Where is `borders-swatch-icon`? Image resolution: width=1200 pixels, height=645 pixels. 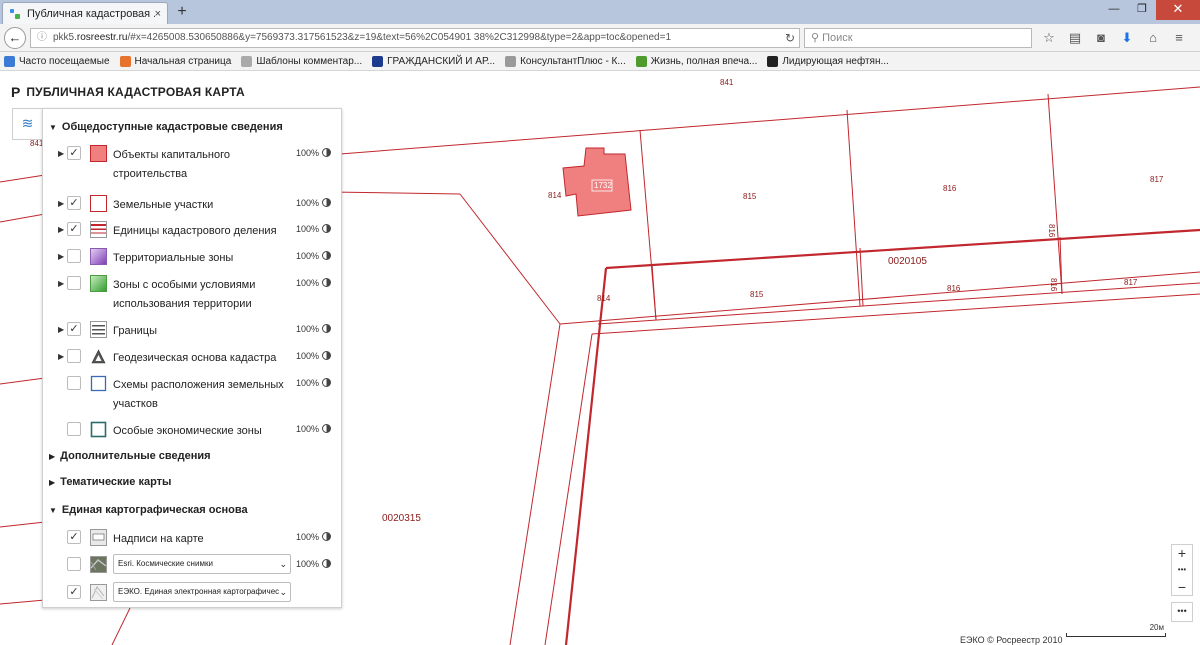 borders-swatch-icon is located at coordinates (98, 329).